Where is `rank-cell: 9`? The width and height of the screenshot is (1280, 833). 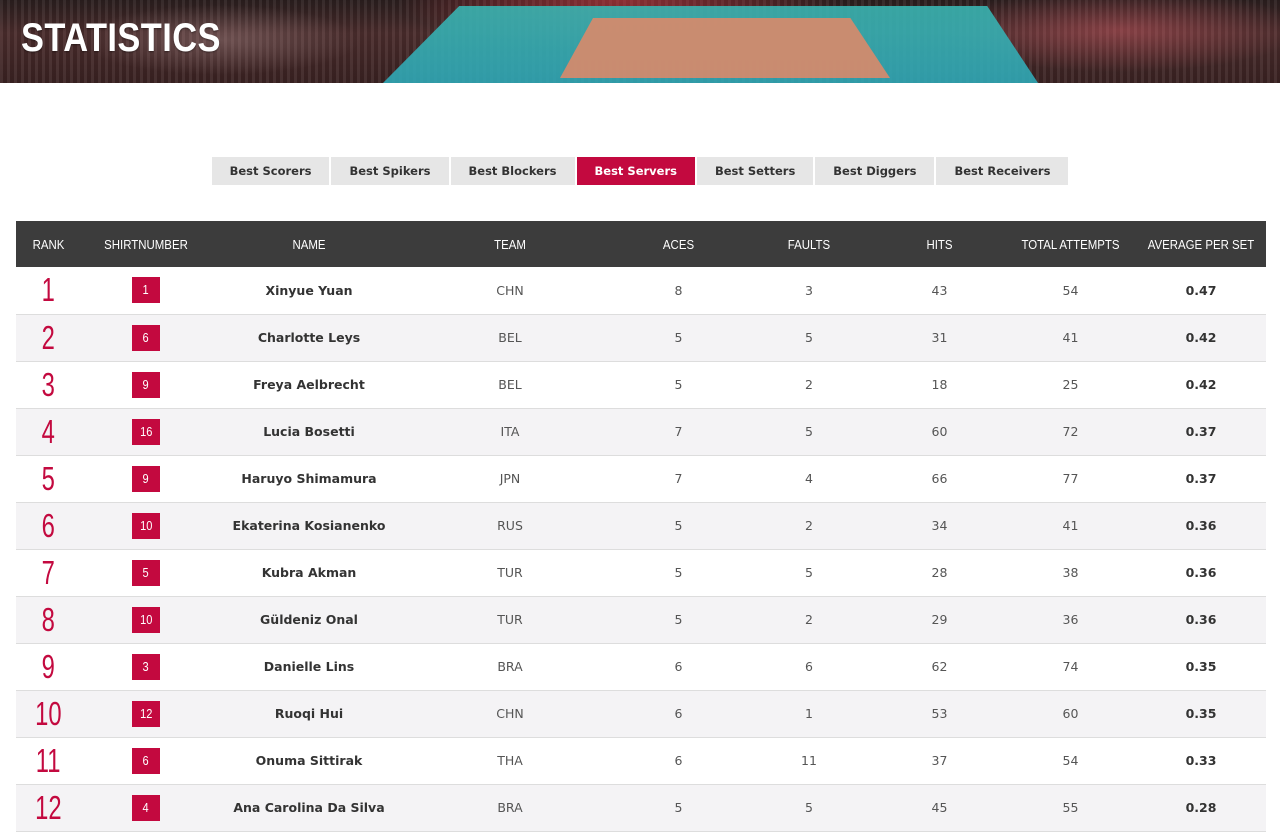
rank-cell: 9 is located at coordinates (48, 666).